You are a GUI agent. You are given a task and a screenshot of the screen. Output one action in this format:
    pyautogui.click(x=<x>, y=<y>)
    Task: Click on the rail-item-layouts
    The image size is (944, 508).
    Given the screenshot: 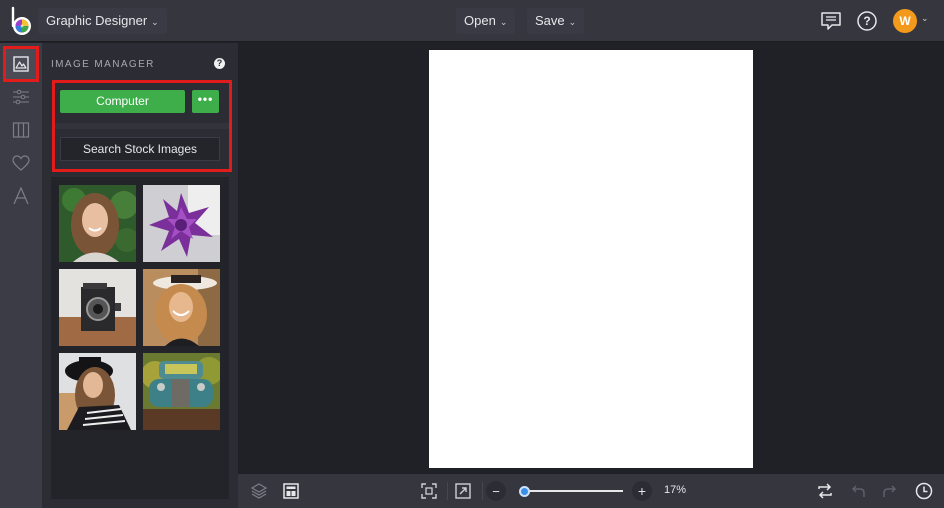 What is the action you would take?
    pyautogui.click(x=21, y=130)
    